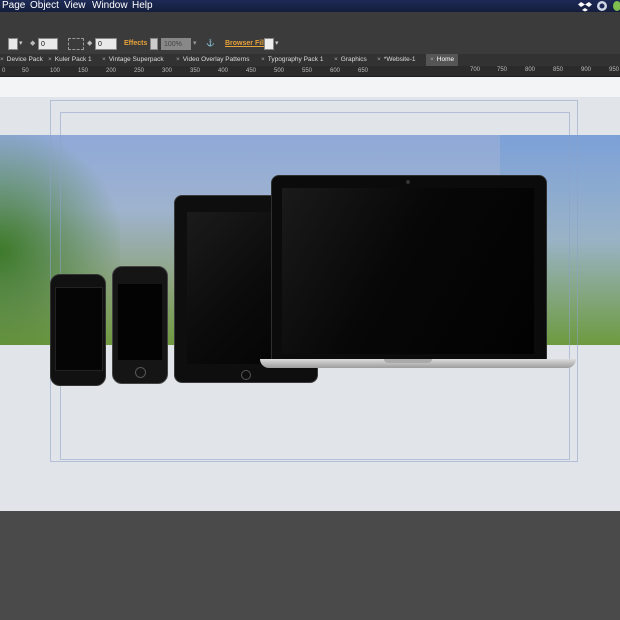 Image resolution: width=620 pixels, height=620 pixels. What do you see at coordinates (76, 44) in the screenshot?
I see `corner-radius-icon` at bounding box center [76, 44].